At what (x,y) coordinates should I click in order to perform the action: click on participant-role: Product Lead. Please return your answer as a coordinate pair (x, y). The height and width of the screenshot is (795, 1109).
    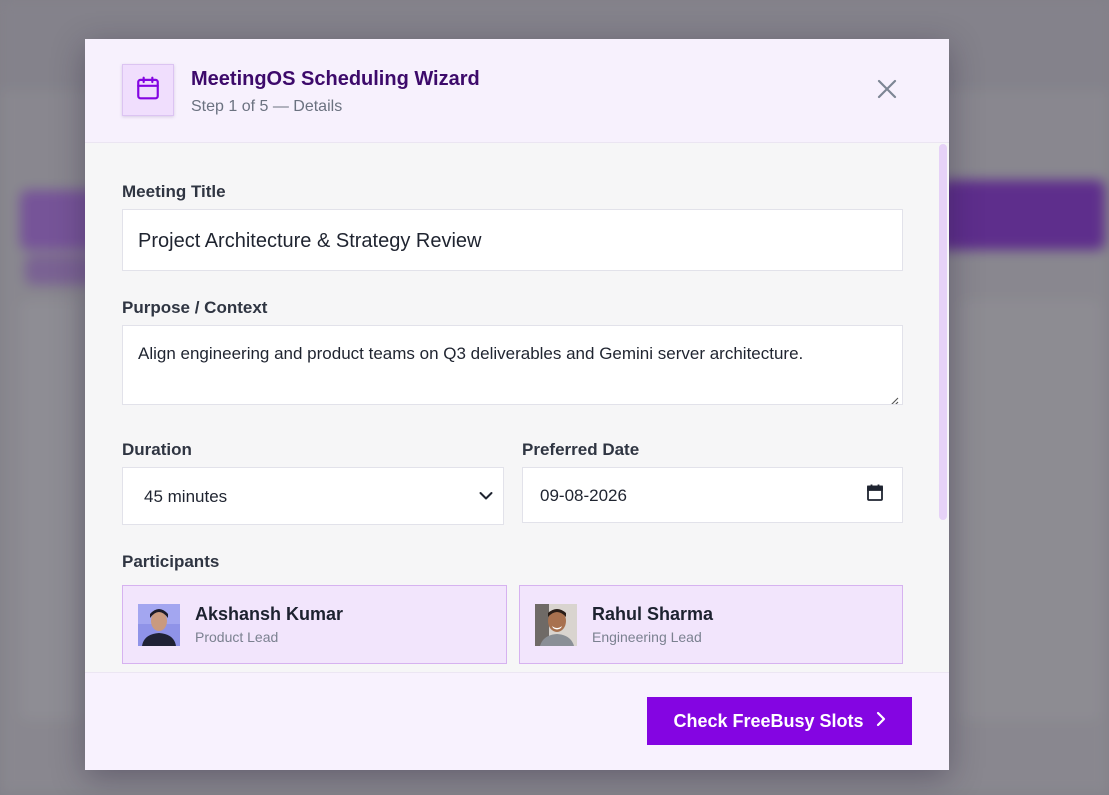
    Looking at the image, I should click on (237, 637).